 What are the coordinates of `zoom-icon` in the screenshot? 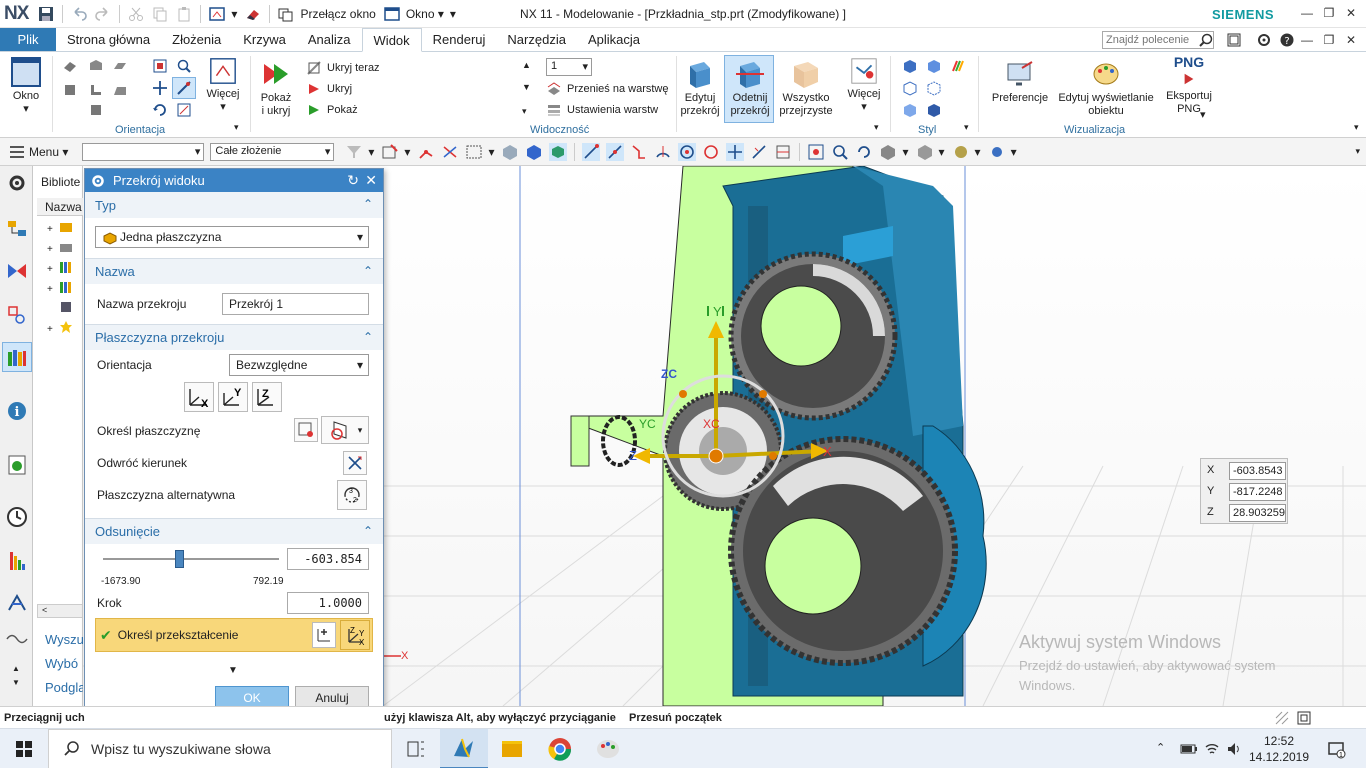 It's located at (184, 66).